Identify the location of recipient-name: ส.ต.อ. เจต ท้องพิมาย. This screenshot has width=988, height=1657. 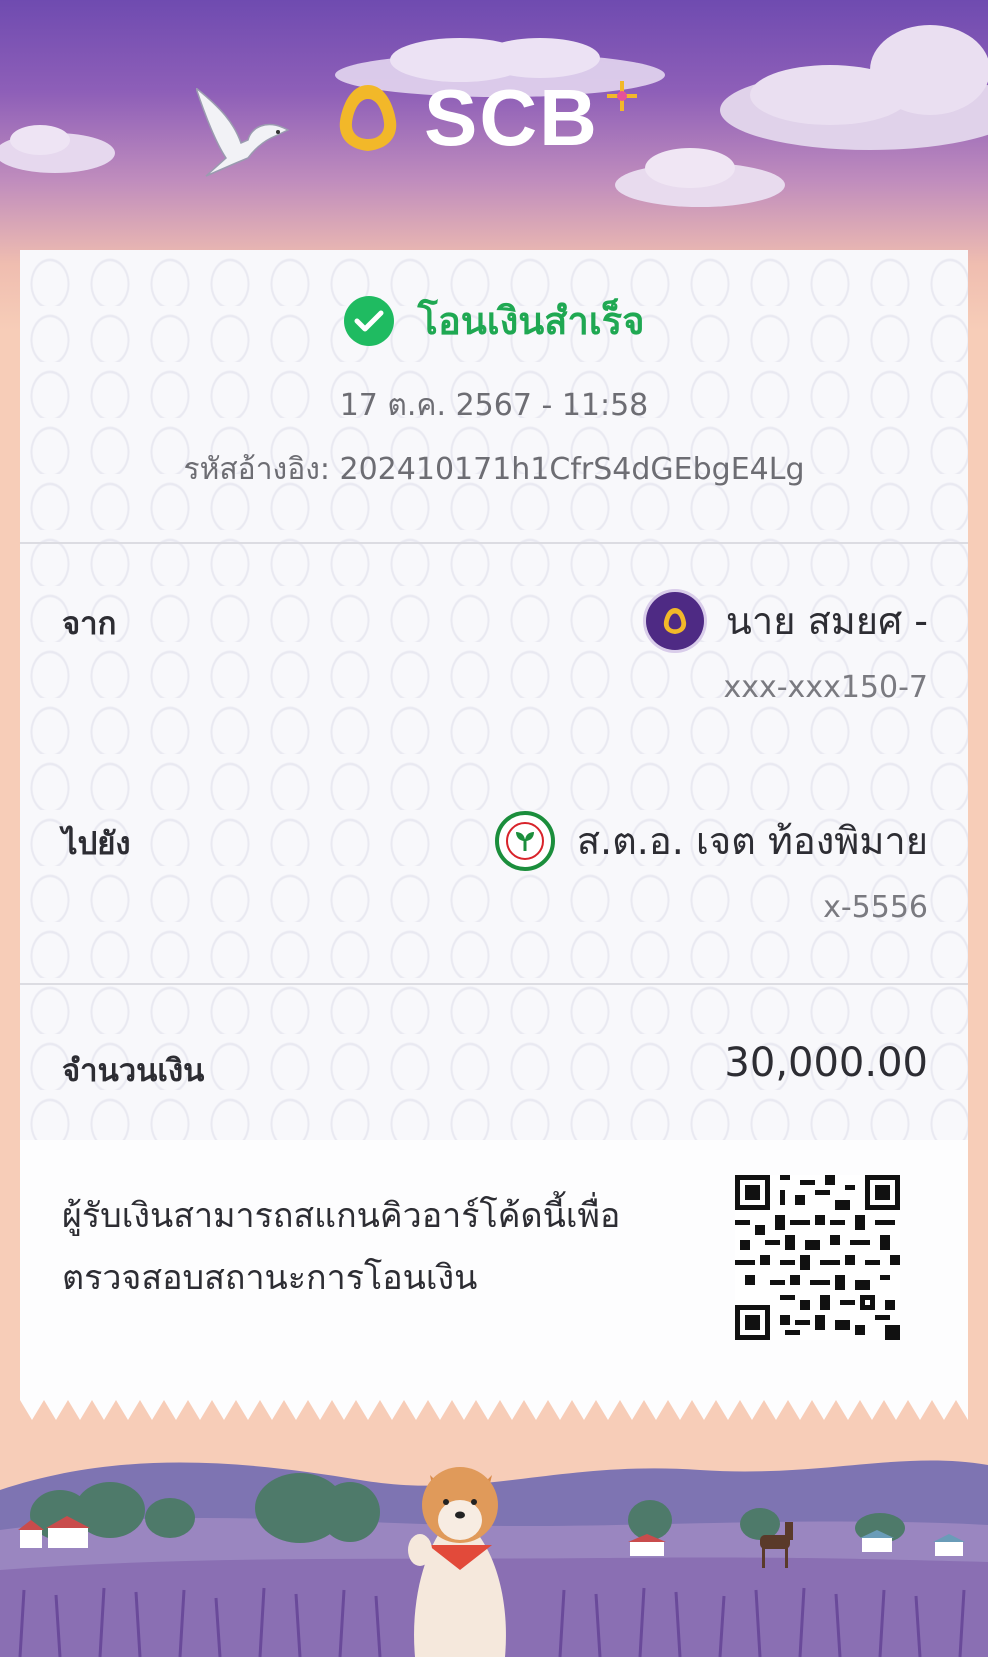
(752, 841).